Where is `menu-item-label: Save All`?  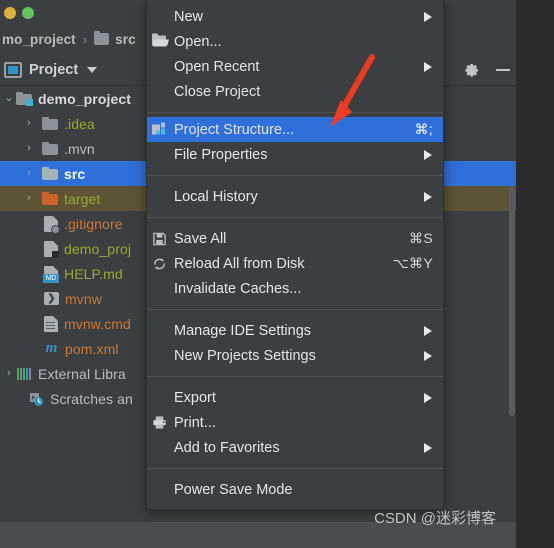 menu-item-label: Save All is located at coordinates (200, 238).